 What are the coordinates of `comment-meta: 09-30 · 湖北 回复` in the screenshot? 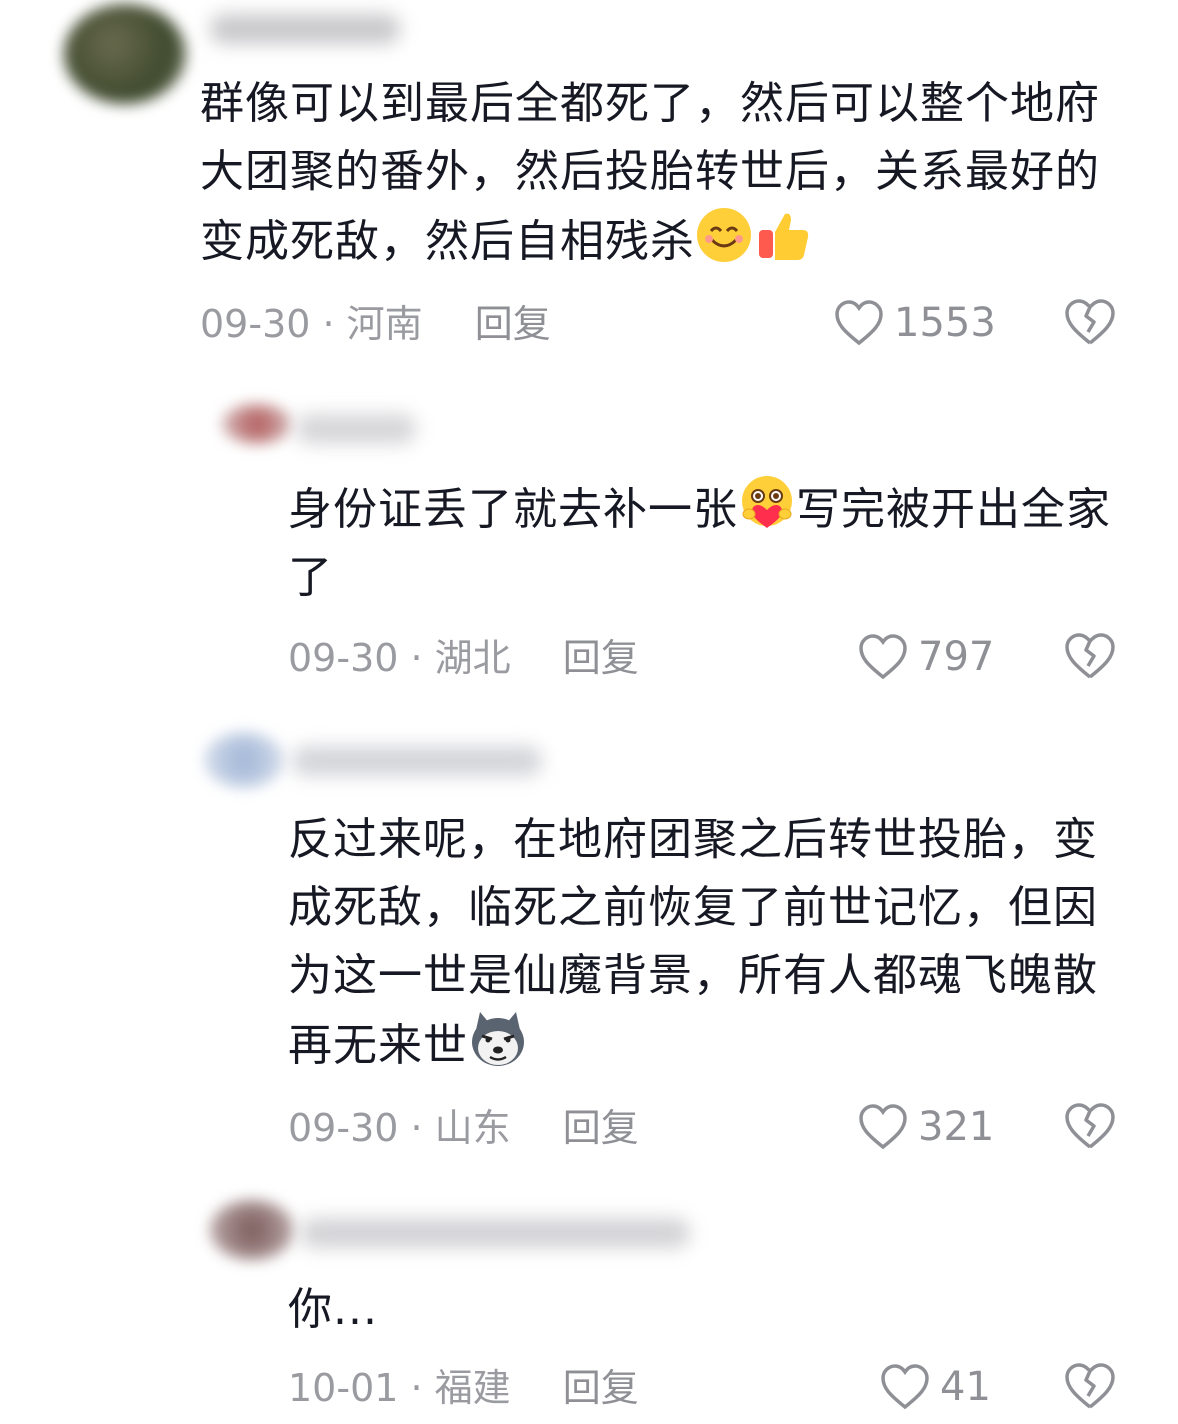 It's located at (463, 658).